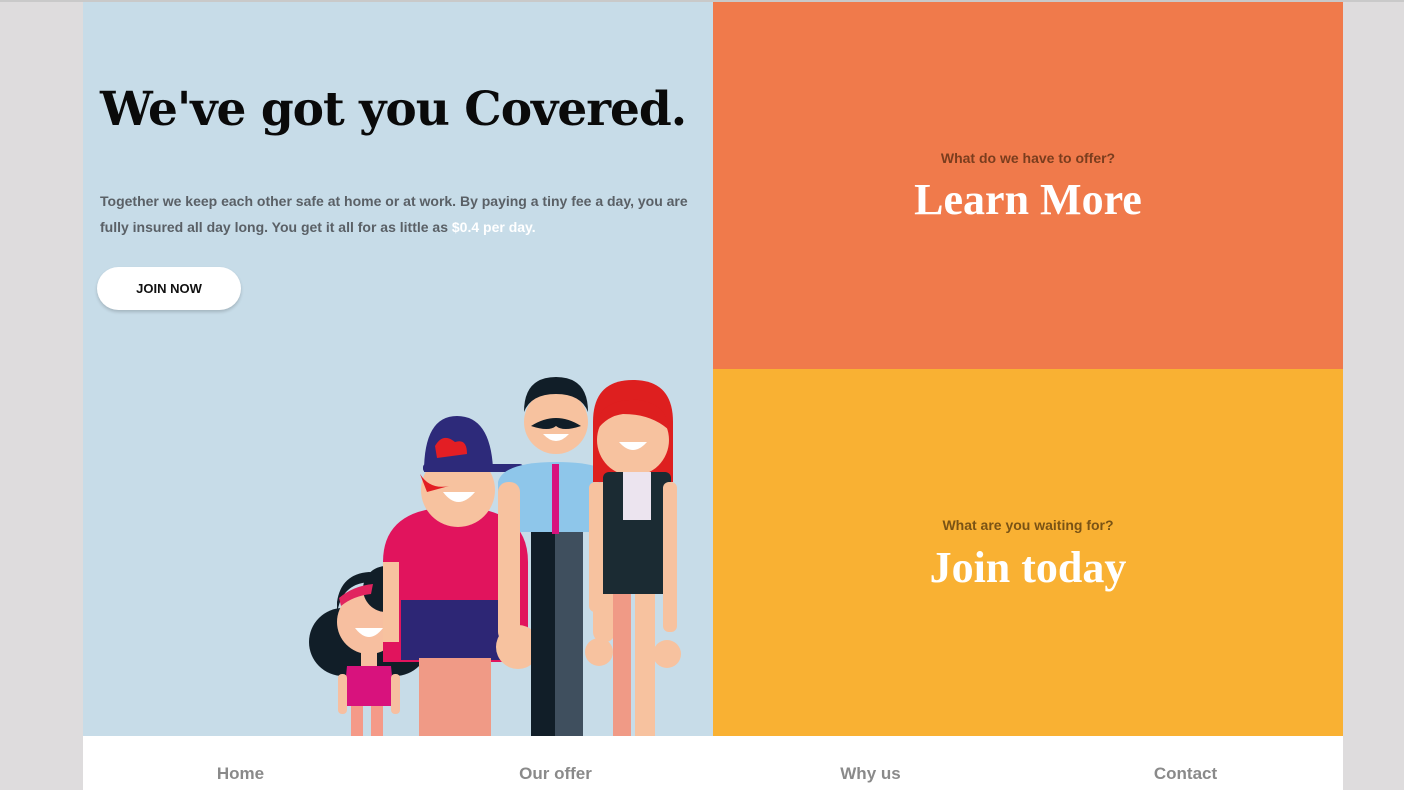  Describe the element at coordinates (1028, 158) in the screenshot. I see `offer-kicker: What do we have to offer?` at that location.